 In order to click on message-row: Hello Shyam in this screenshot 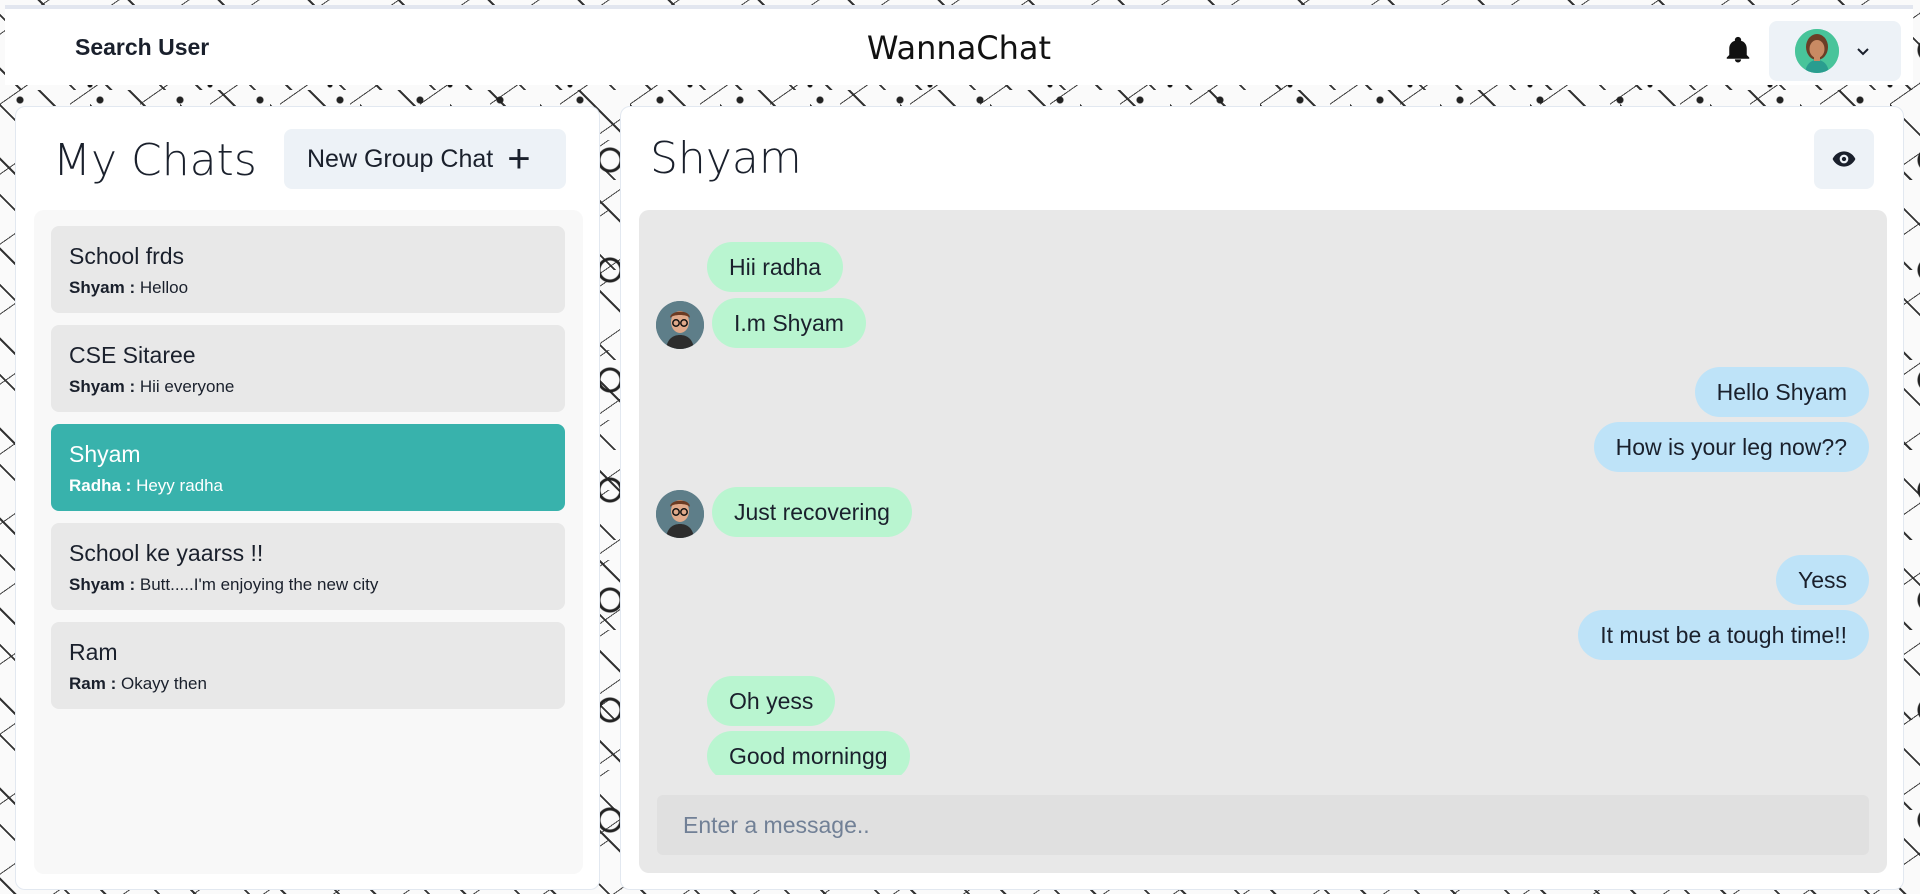, I will do `click(1263, 393)`.